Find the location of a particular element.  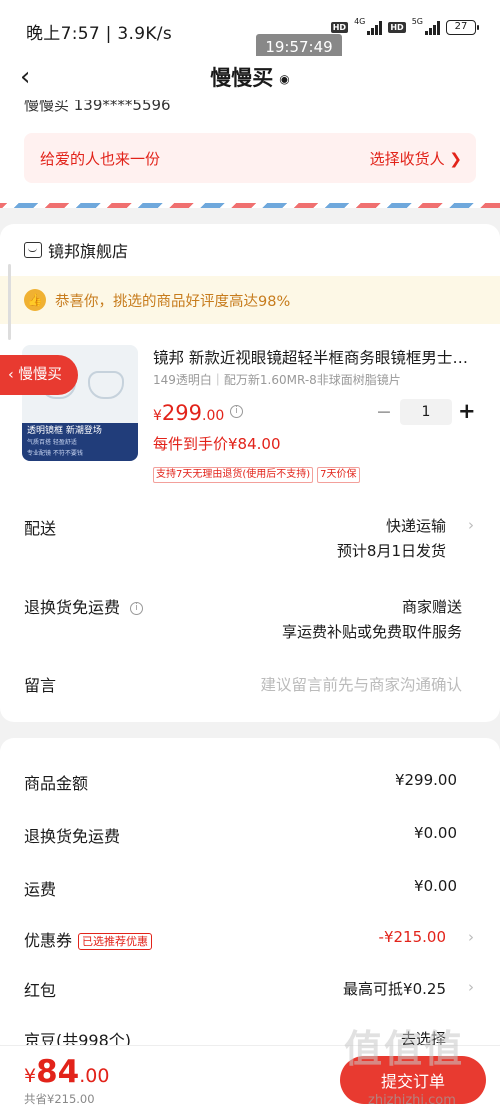

redpacket-value: 最高可抵¥0.25 is located at coordinates (394, 988).